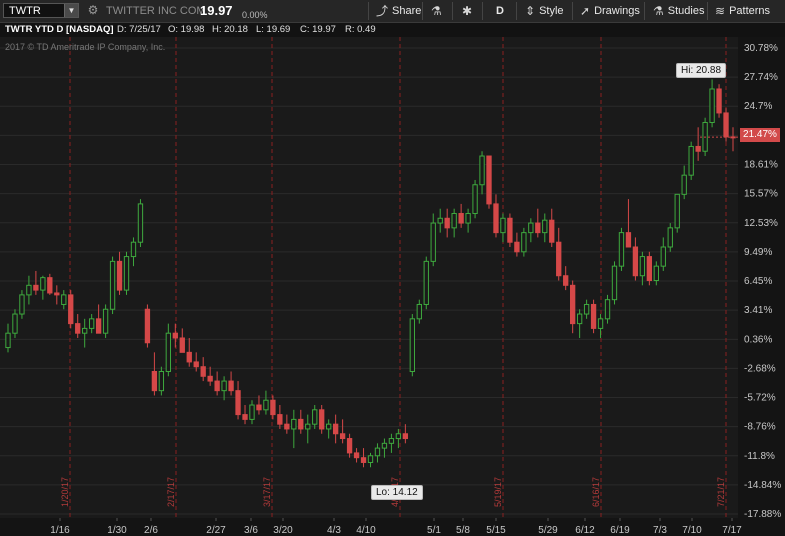 The image size is (785, 536). Describe the element at coordinates (732, 530) in the screenshot. I see `x-tick-label: 7/17` at that location.